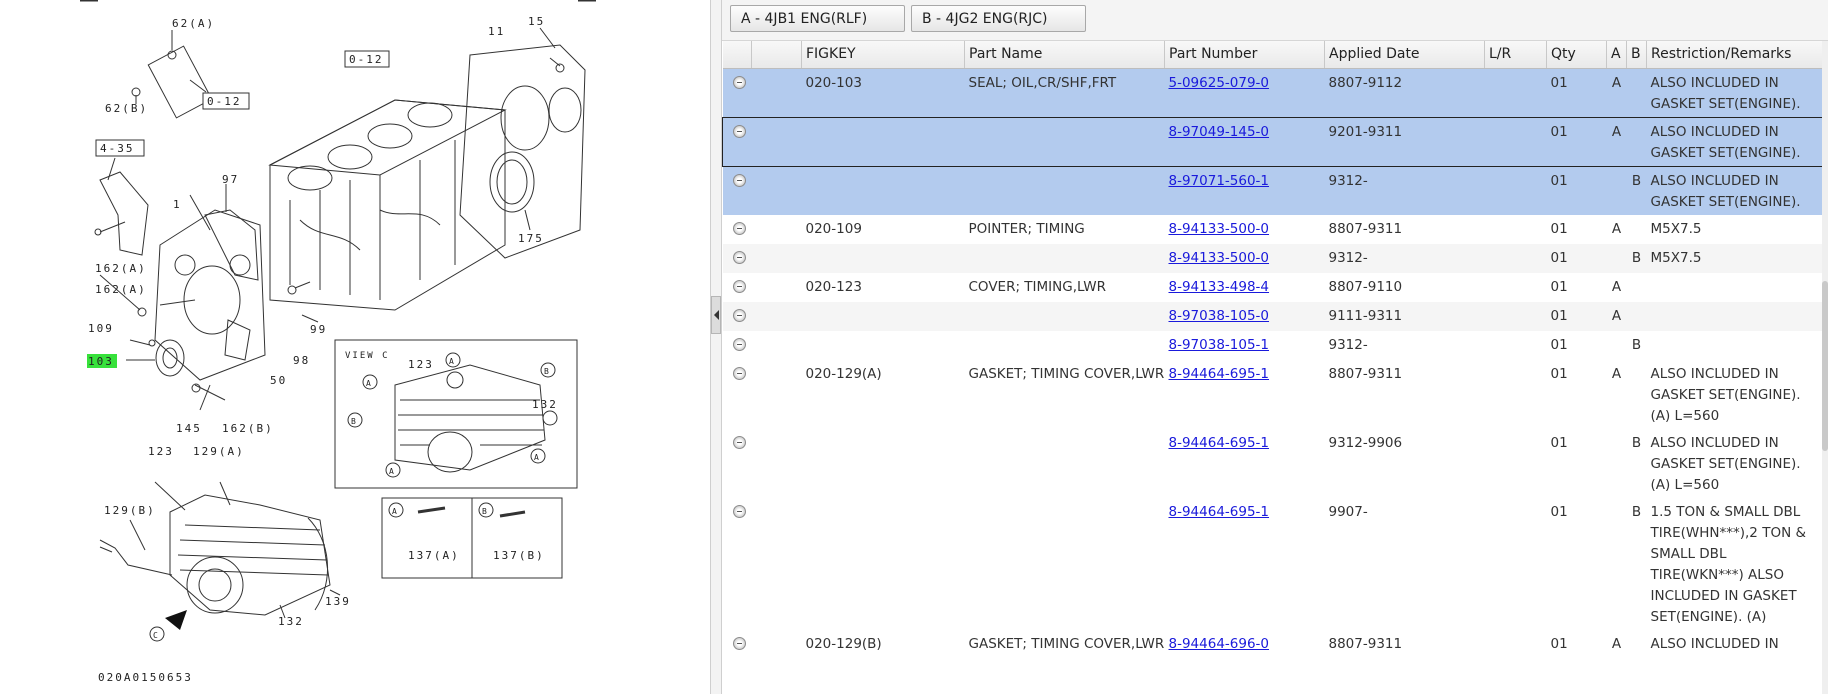 The image size is (1828, 694). I want to click on col-remarks-header: Restriction/Remarks, so click(1734, 55).